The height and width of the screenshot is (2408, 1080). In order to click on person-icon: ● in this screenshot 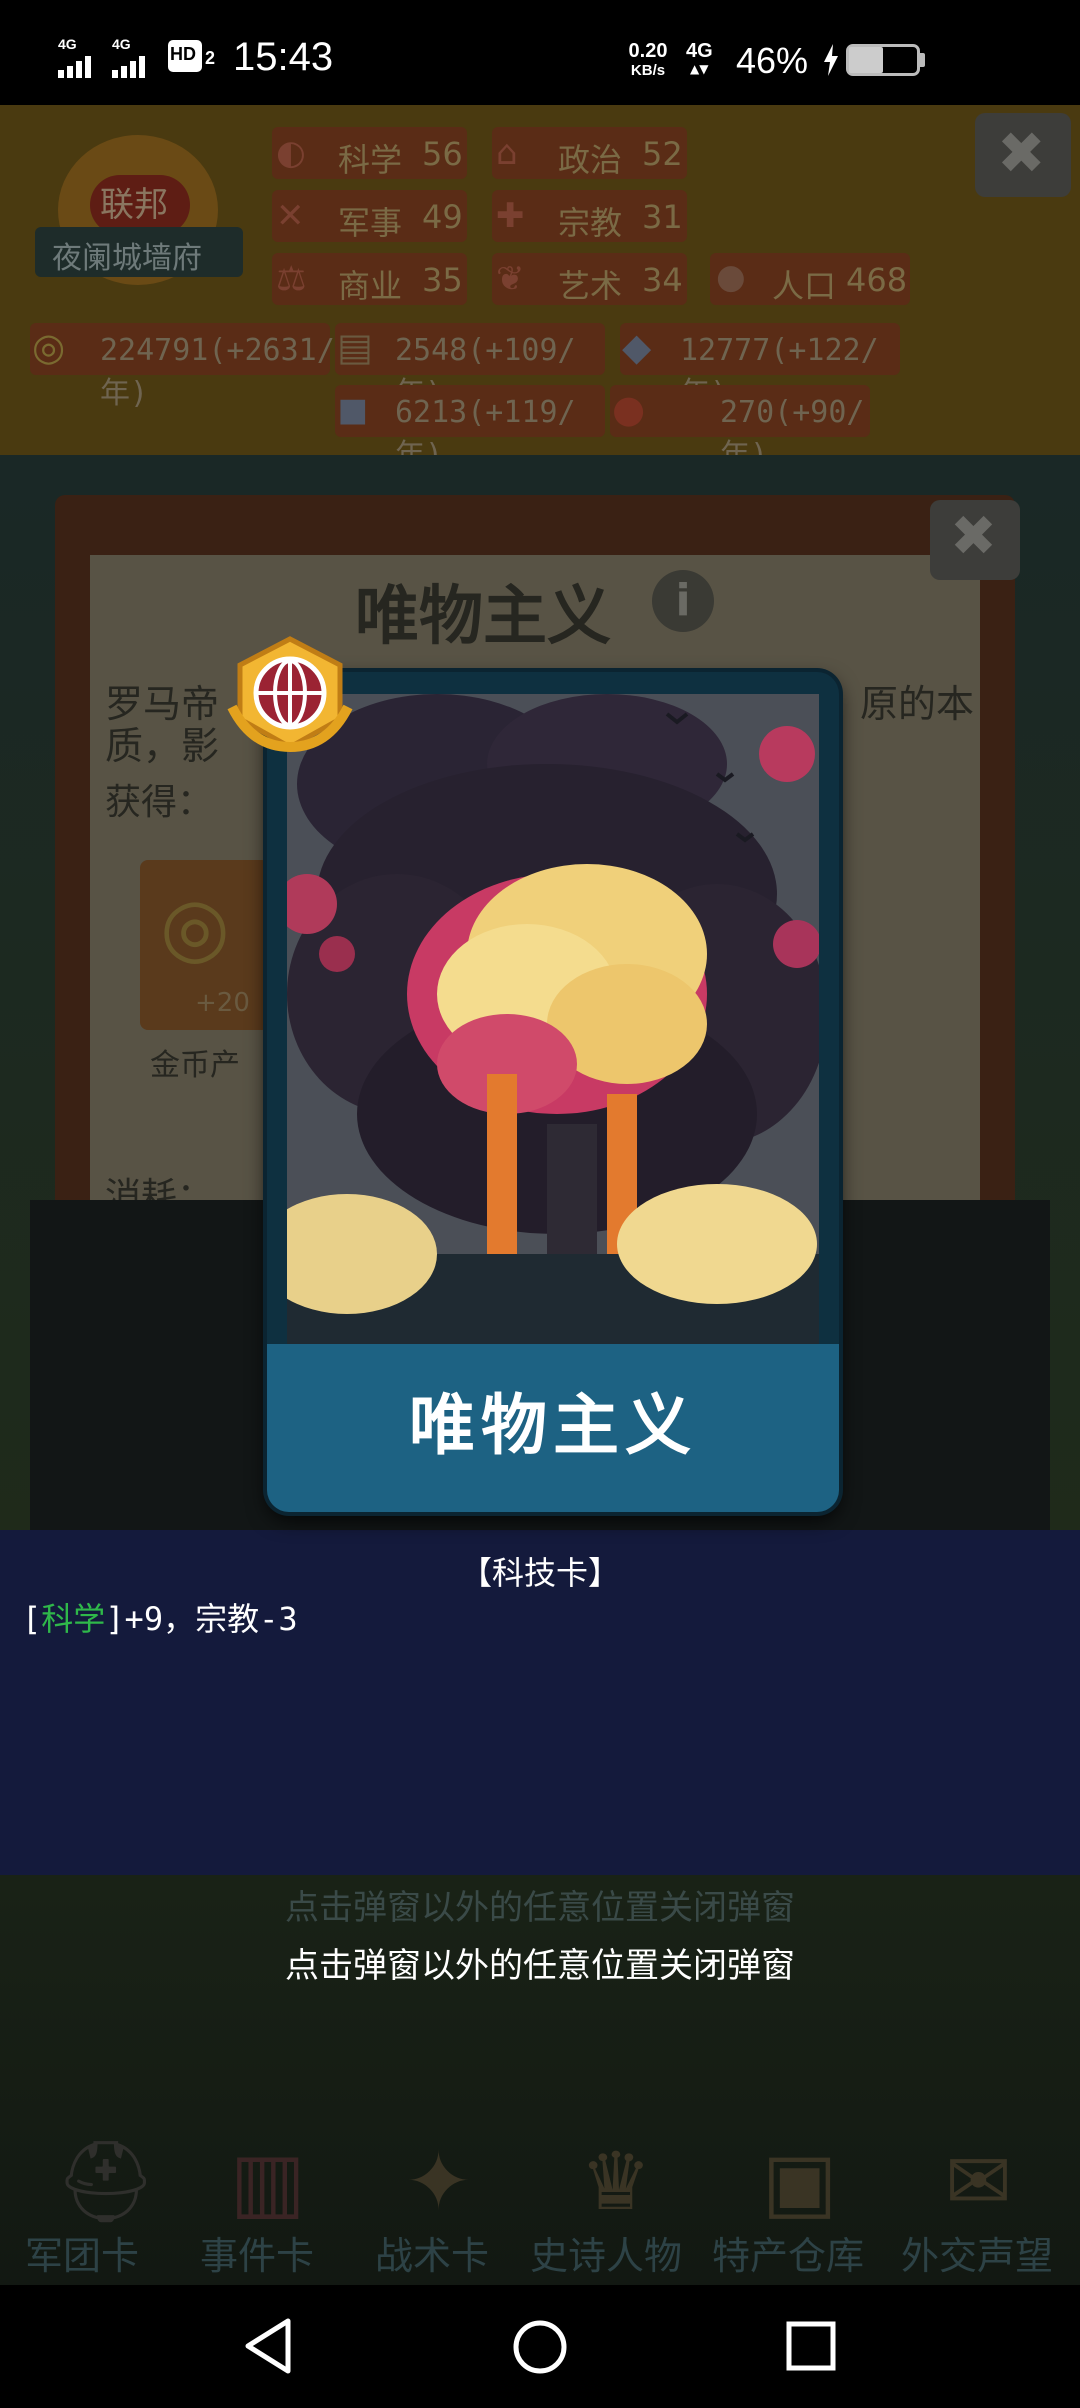, I will do `click(731, 277)`.